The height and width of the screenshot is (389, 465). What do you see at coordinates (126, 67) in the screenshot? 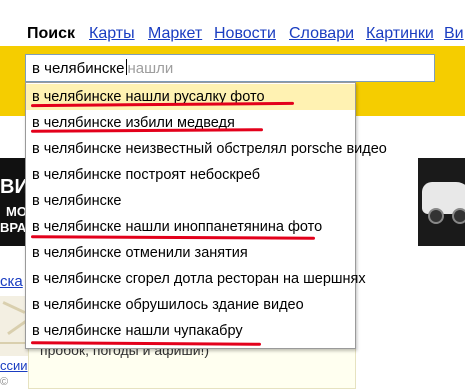
I see `text-caret` at bounding box center [126, 67].